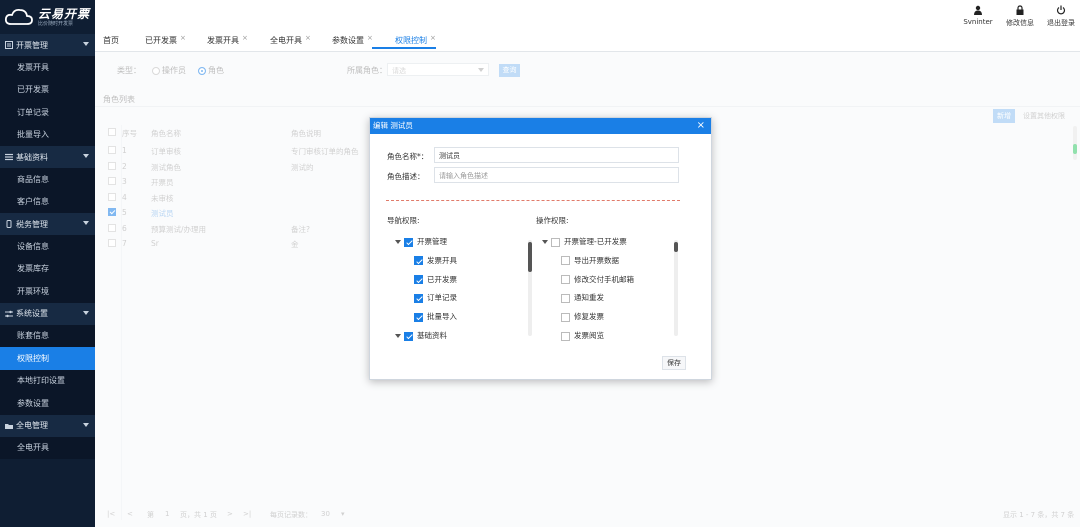  Describe the element at coordinates (674, 363) in the screenshot. I see `save-button: 保存` at that location.